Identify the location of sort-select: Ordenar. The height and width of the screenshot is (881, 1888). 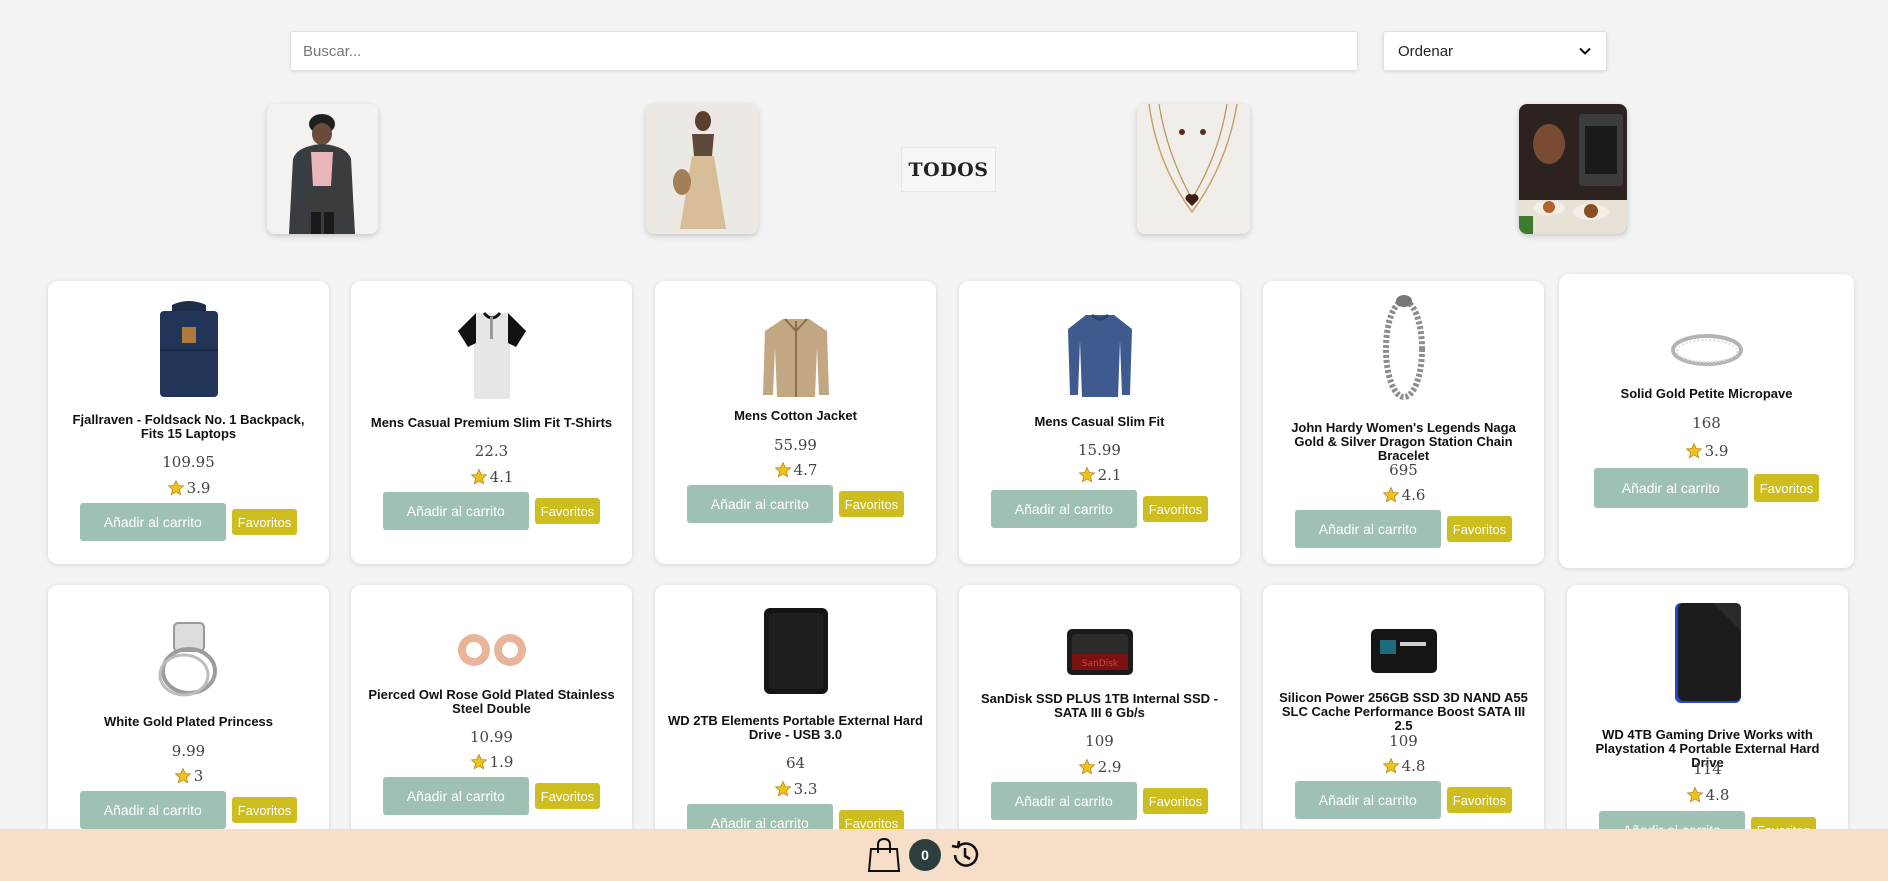
(1495, 51).